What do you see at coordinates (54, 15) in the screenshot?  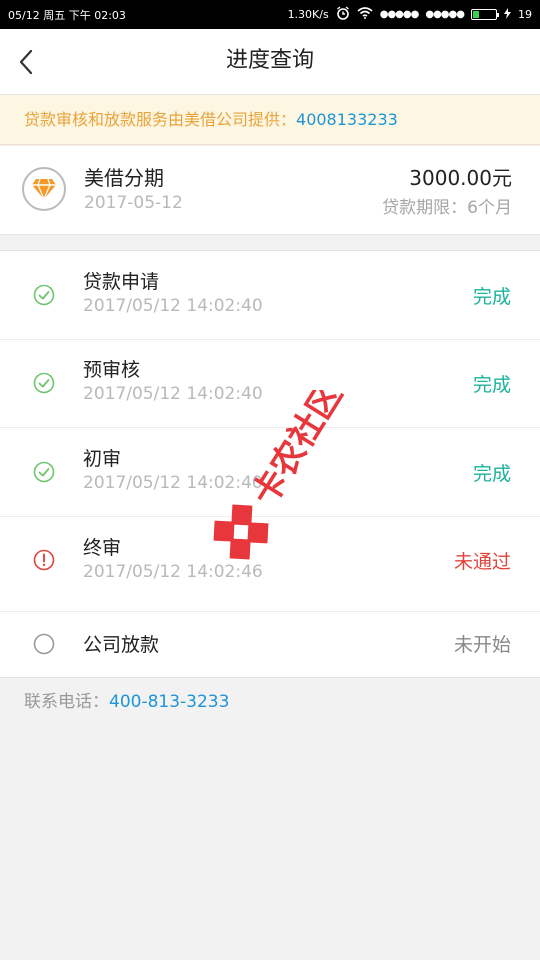 I see `status-weekday: 周五` at bounding box center [54, 15].